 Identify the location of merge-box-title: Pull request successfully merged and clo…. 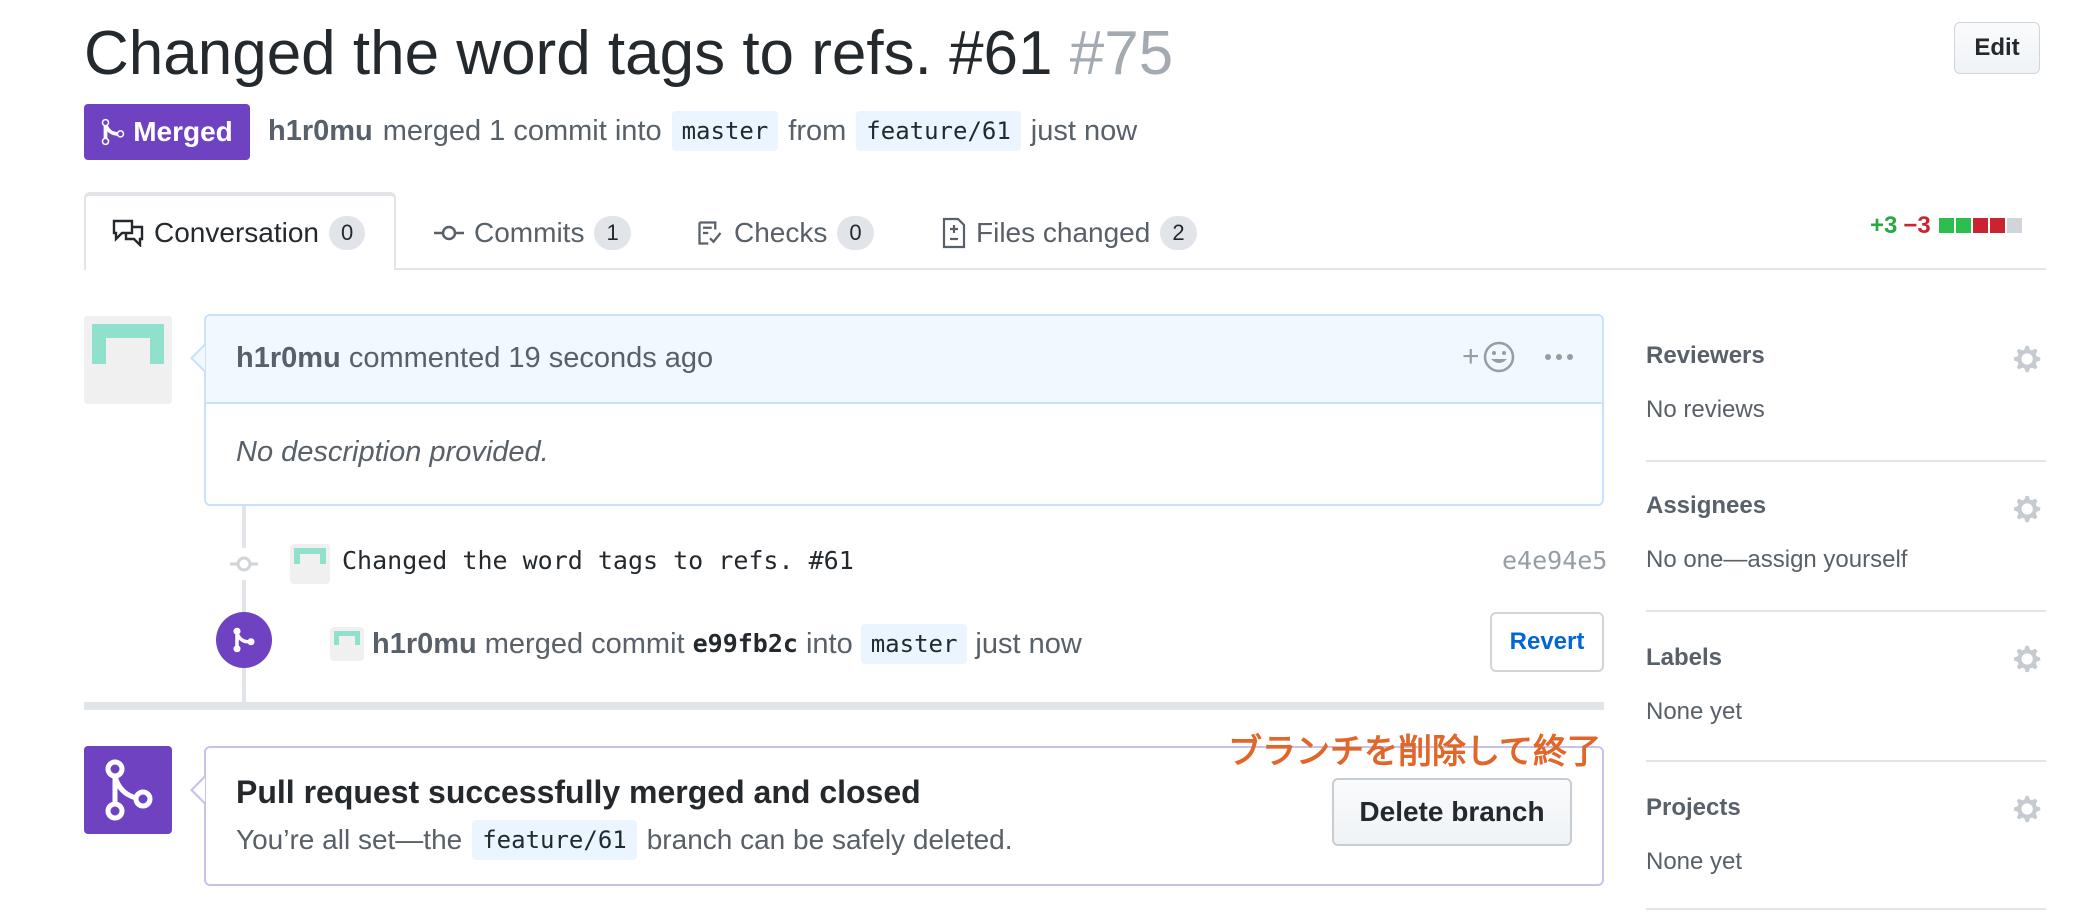
(578, 792).